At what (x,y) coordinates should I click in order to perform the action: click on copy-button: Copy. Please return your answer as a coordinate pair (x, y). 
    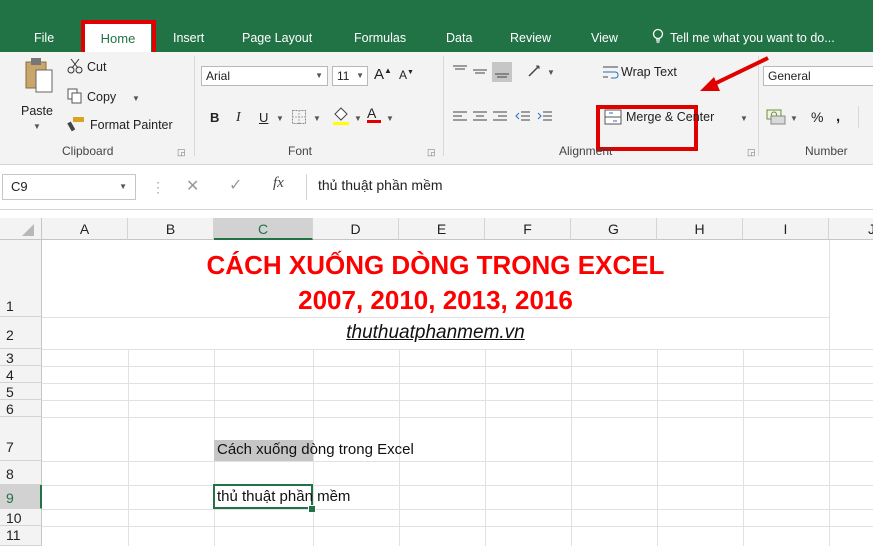
    Looking at the image, I should click on (101, 97).